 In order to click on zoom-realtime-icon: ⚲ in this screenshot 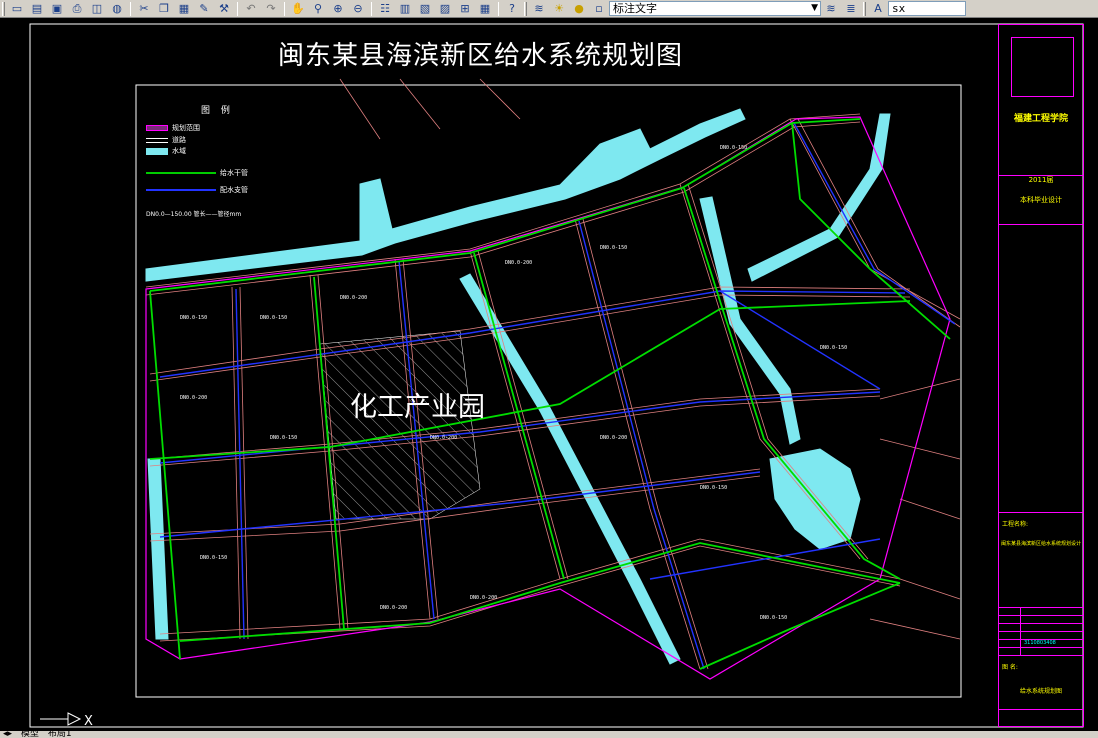, I will do `click(318, 9)`.